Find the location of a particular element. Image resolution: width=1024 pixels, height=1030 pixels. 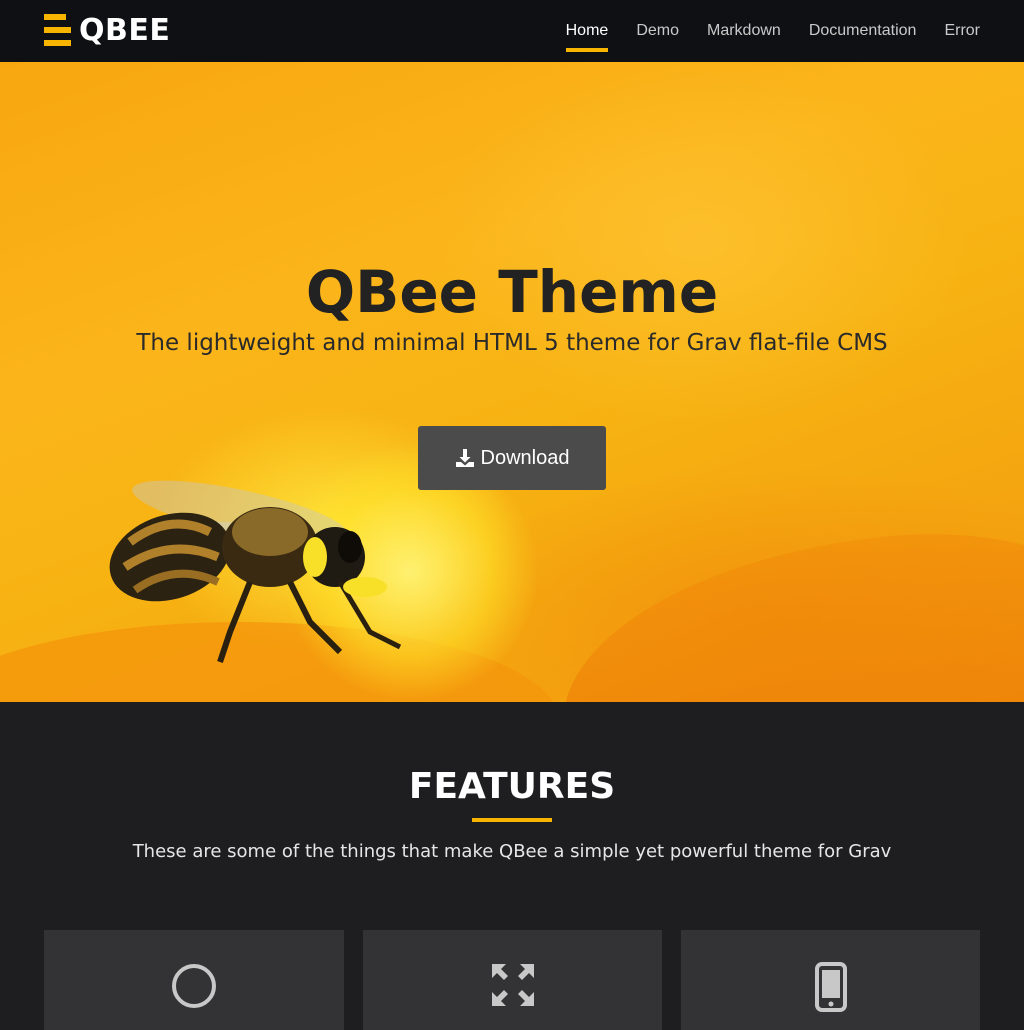

circle-icon is located at coordinates (194, 986).